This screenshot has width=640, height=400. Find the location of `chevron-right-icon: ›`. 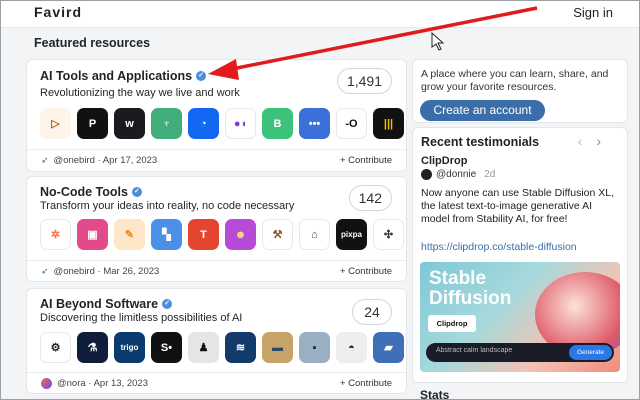

chevron-right-icon: › is located at coordinates (605, 141).